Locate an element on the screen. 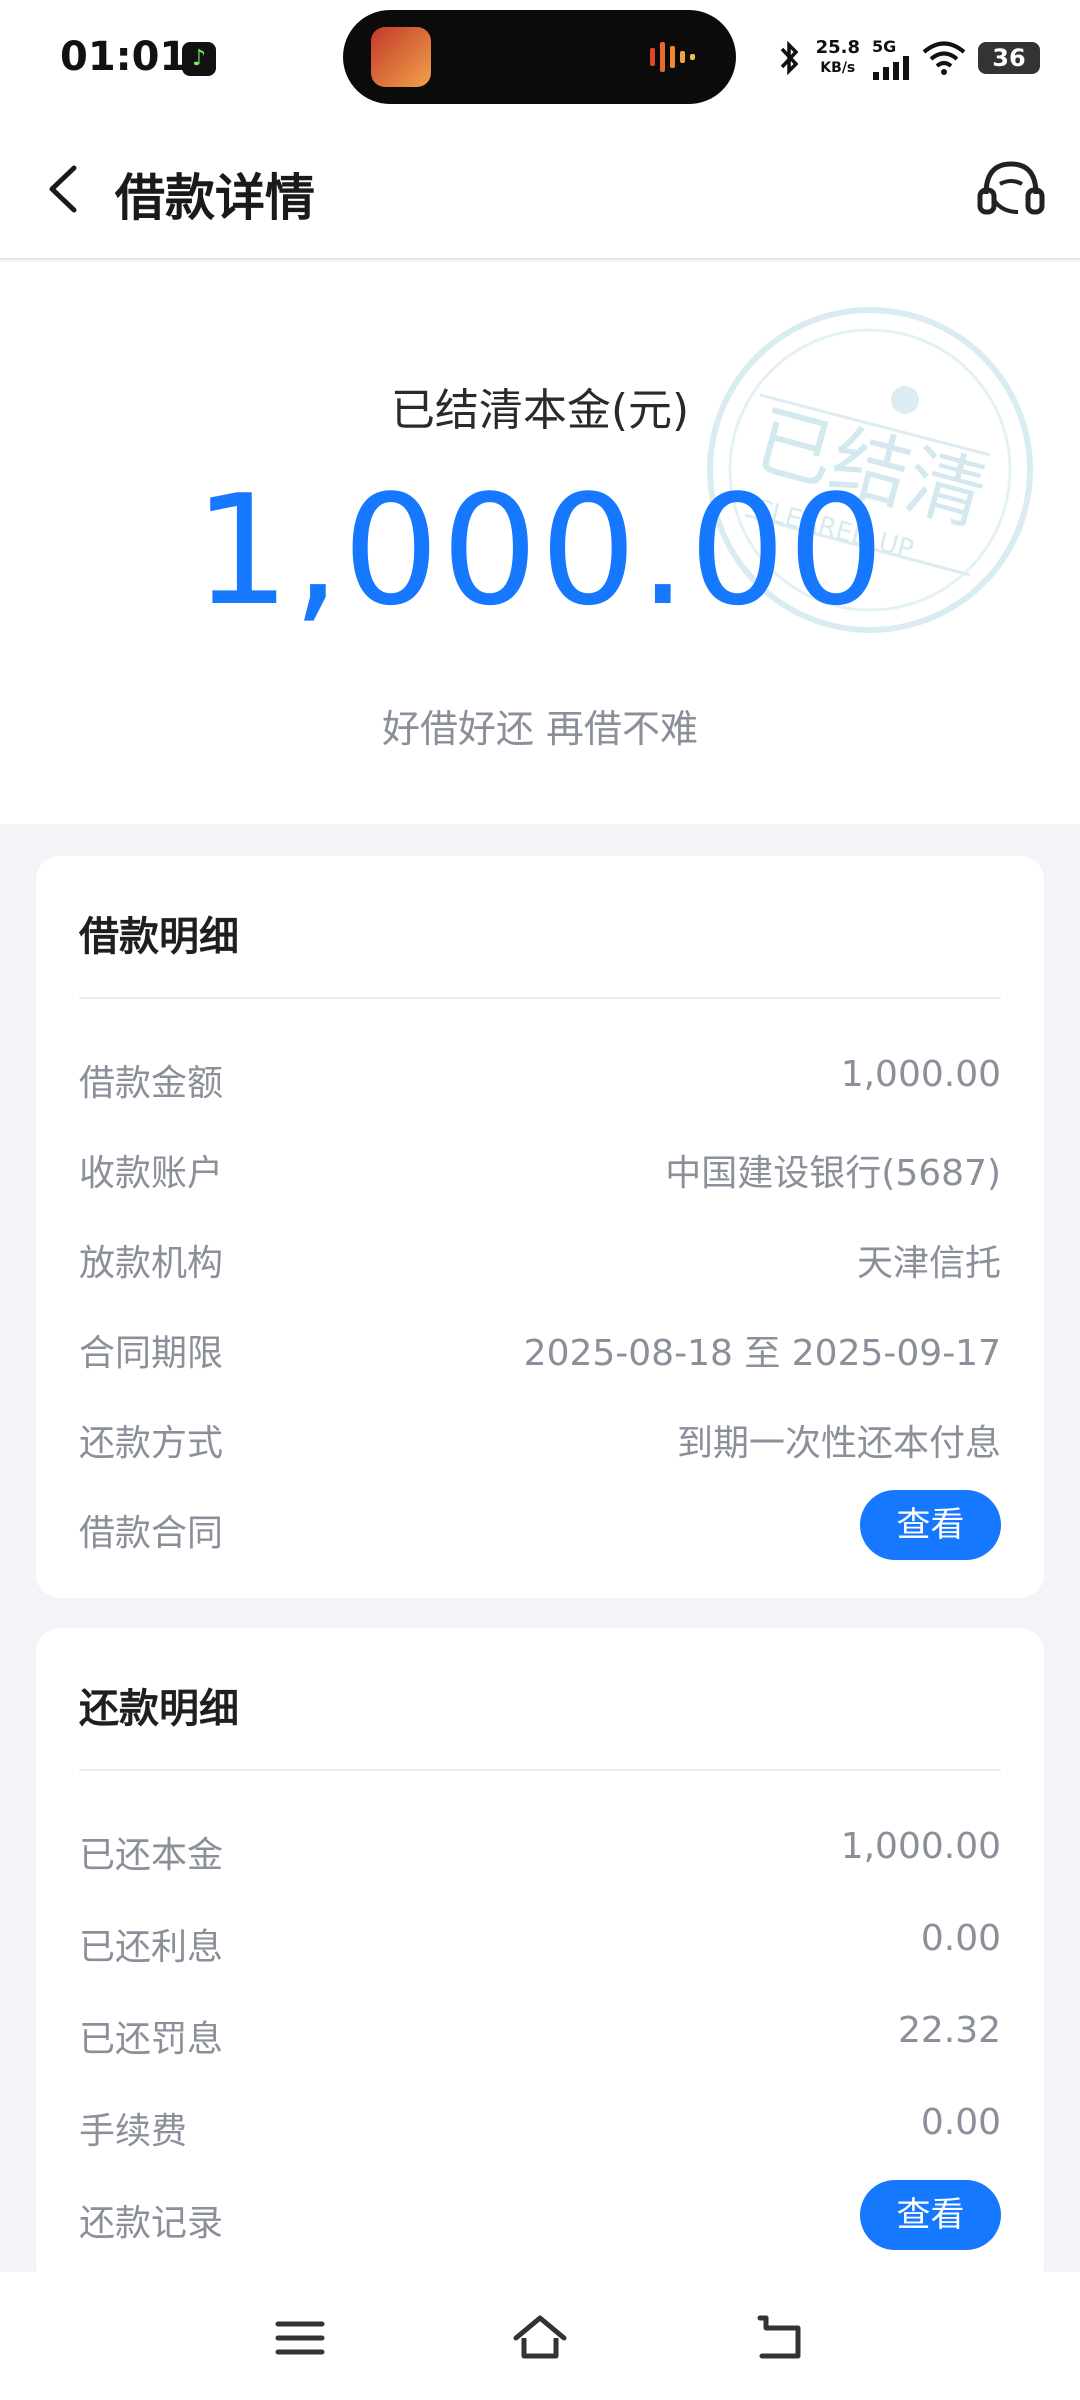  menu-icon is located at coordinates (300, 2338).